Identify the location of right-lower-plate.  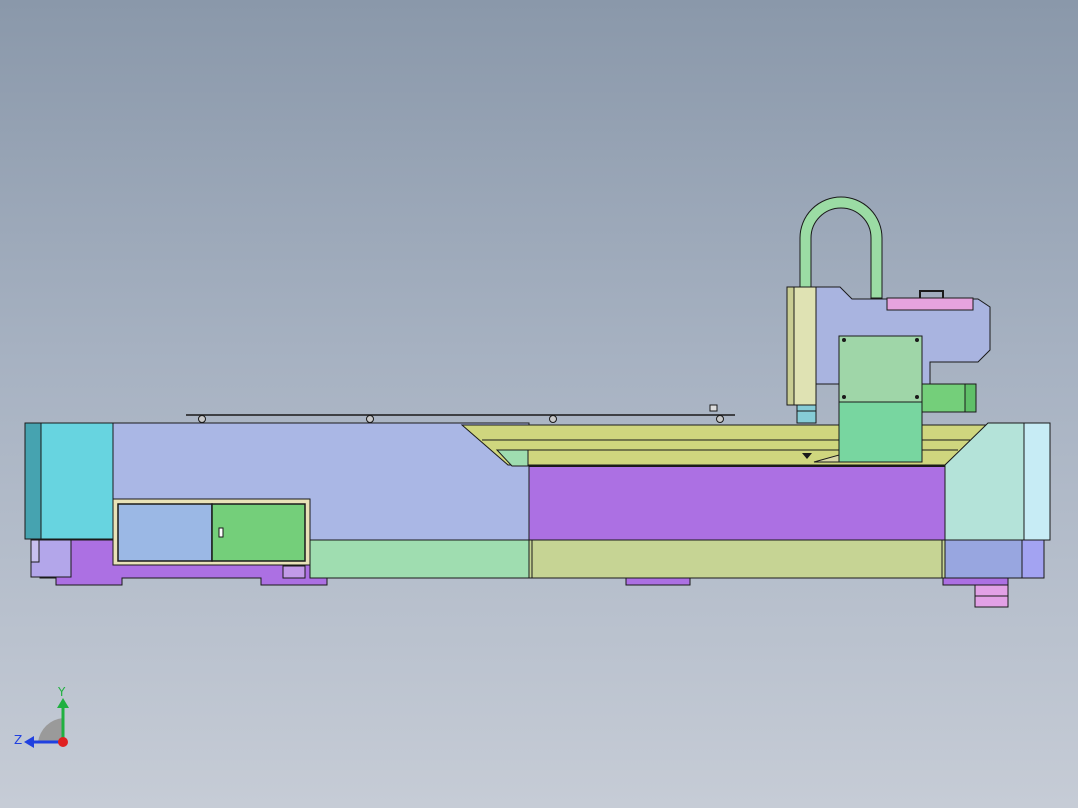
(1033, 559).